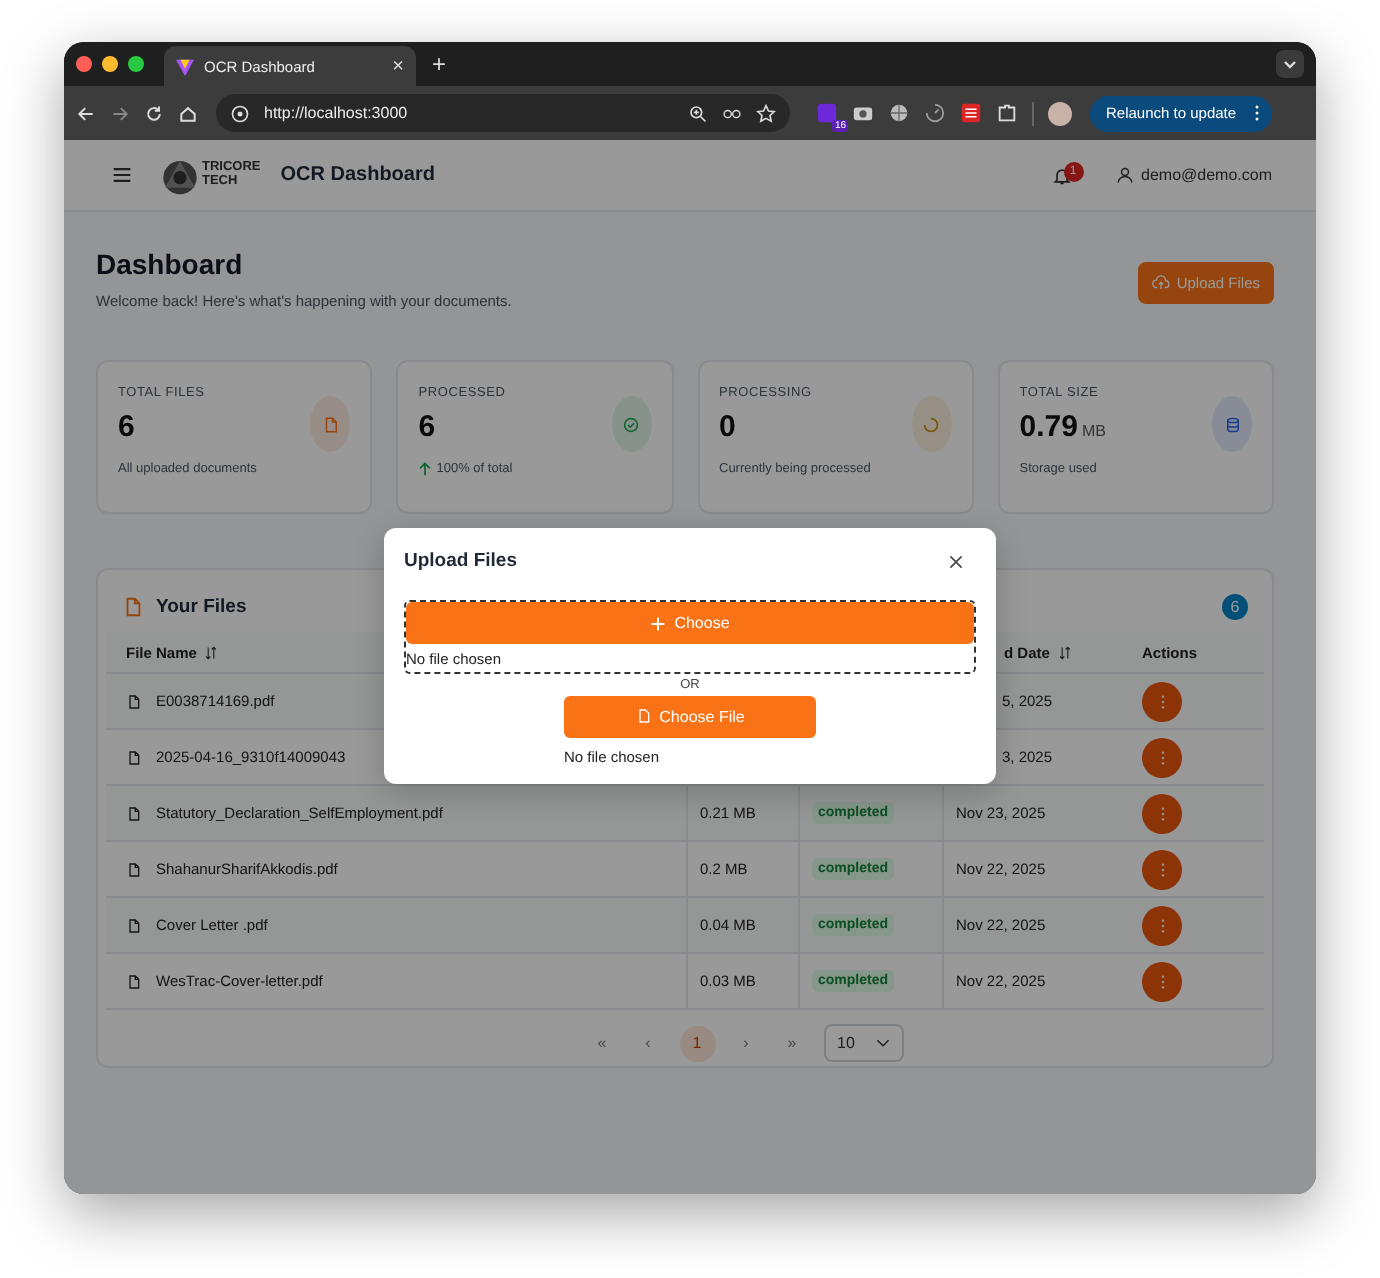  I want to click on last-page-button: », so click(792, 1043).